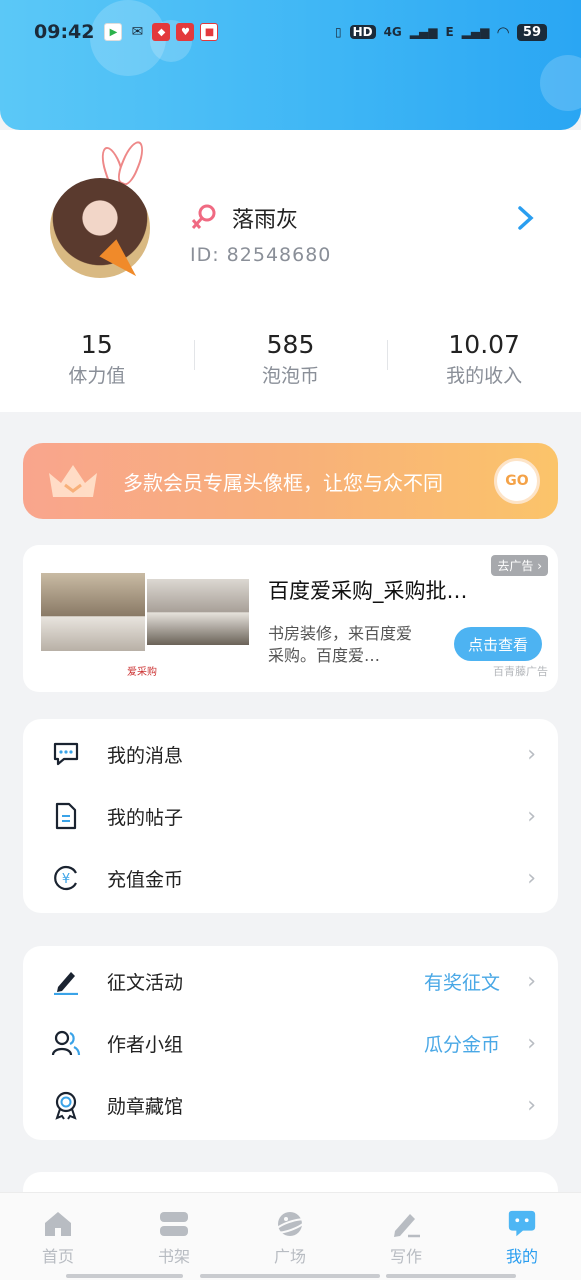 This screenshot has width=581, height=1280. What do you see at coordinates (362, 32) in the screenshot?
I see `hd-icon: HD` at bounding box center [362, 32].